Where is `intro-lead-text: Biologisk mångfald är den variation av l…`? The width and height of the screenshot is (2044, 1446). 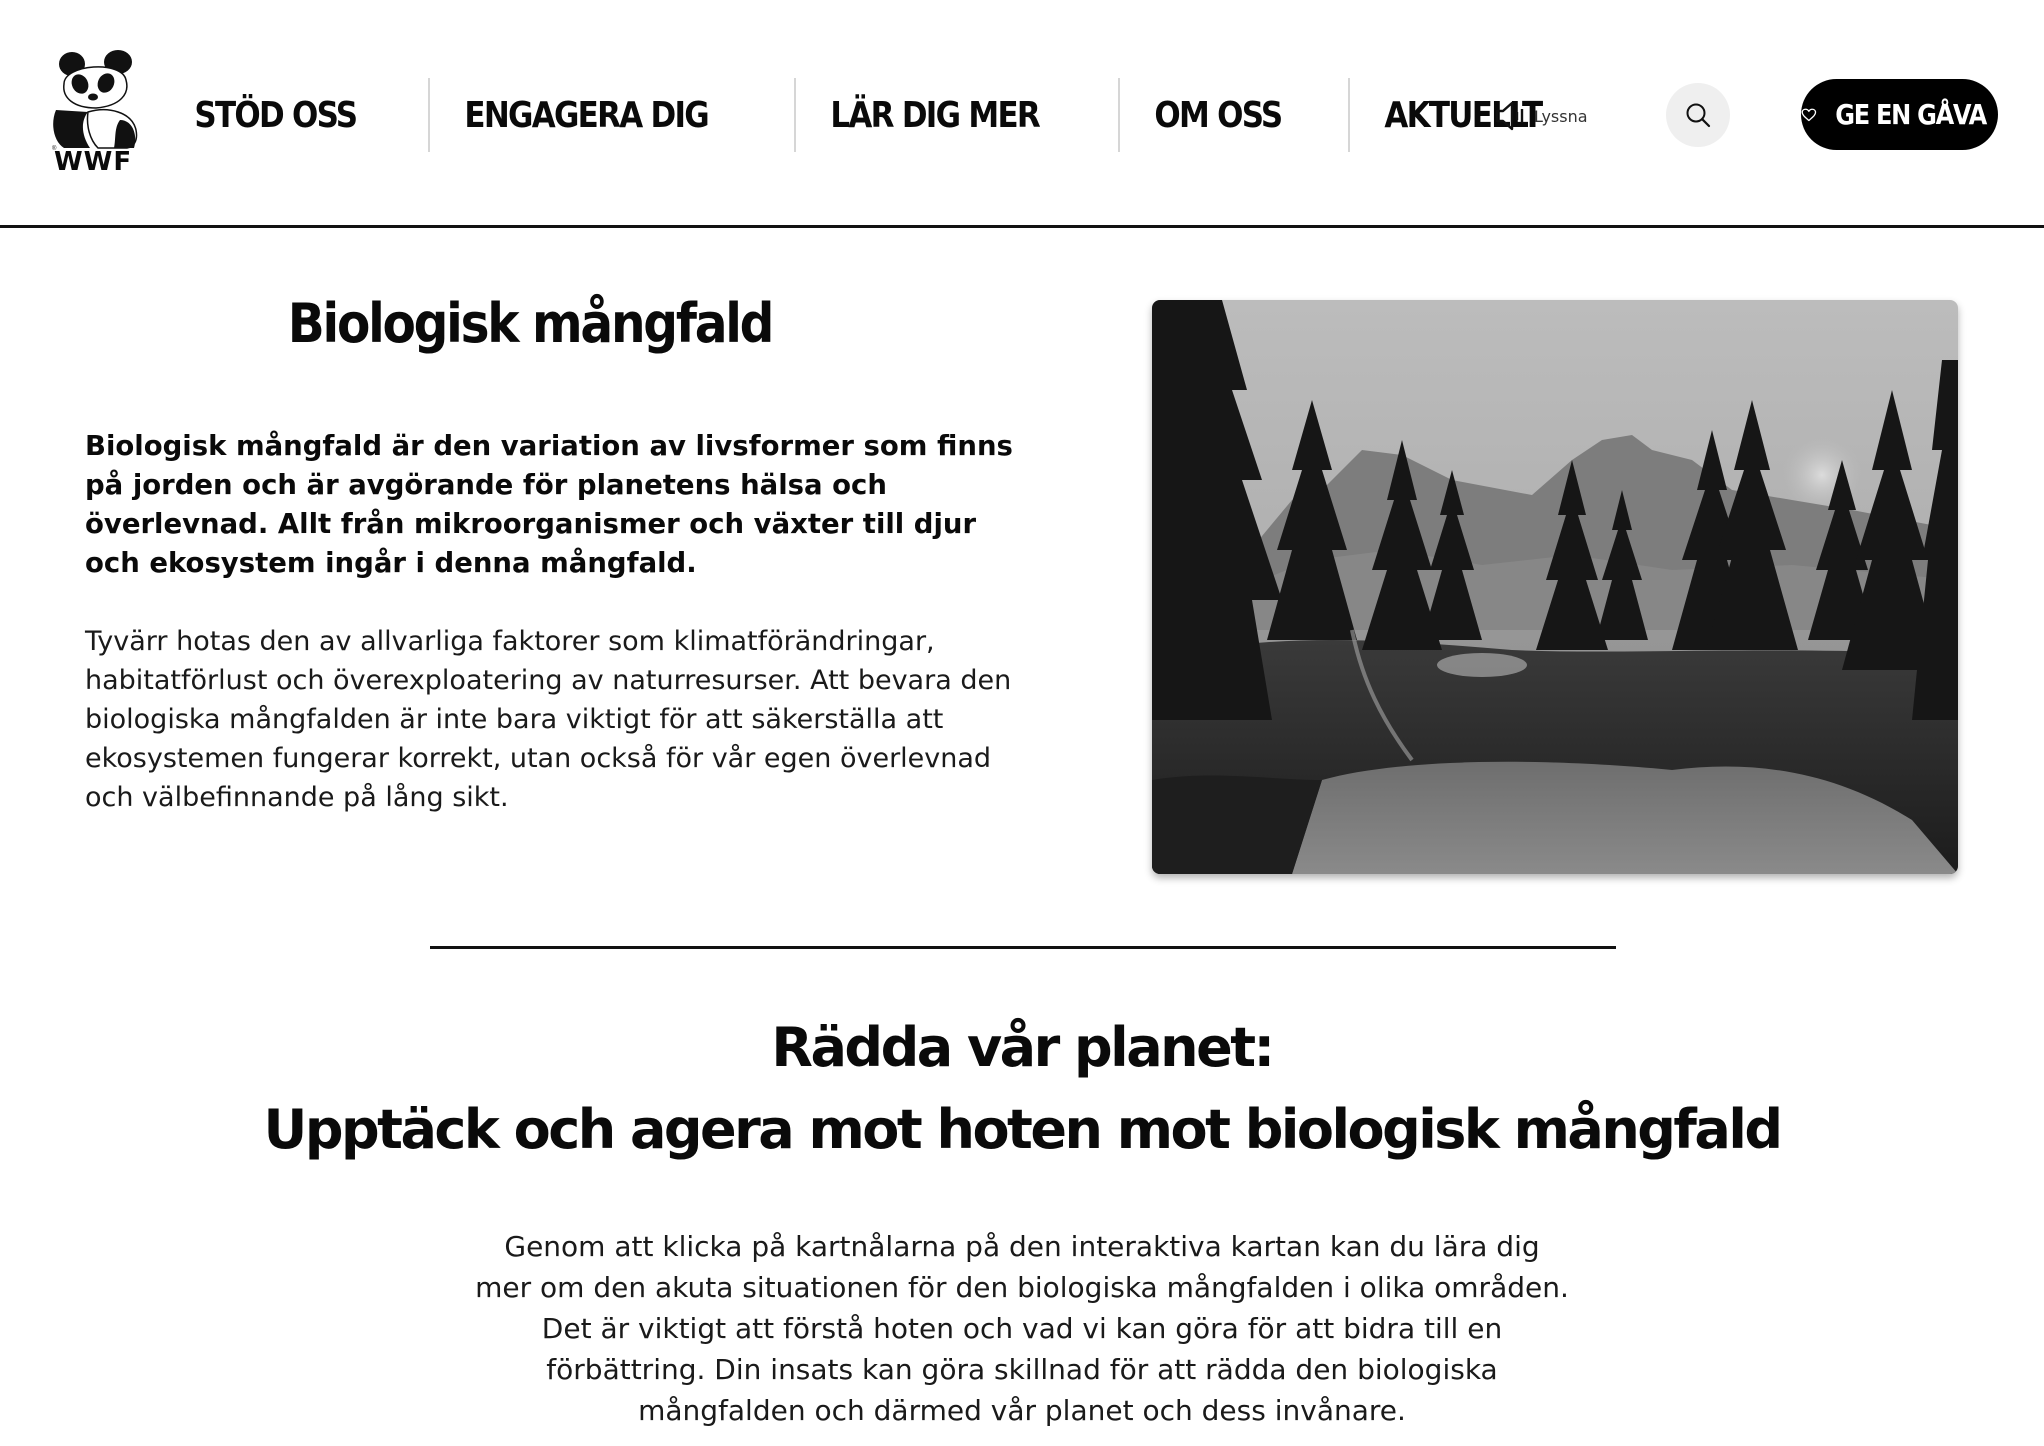
intro-lead-text: Biologisk mångfald är den variation av l… is located at coordinates (549, 504).